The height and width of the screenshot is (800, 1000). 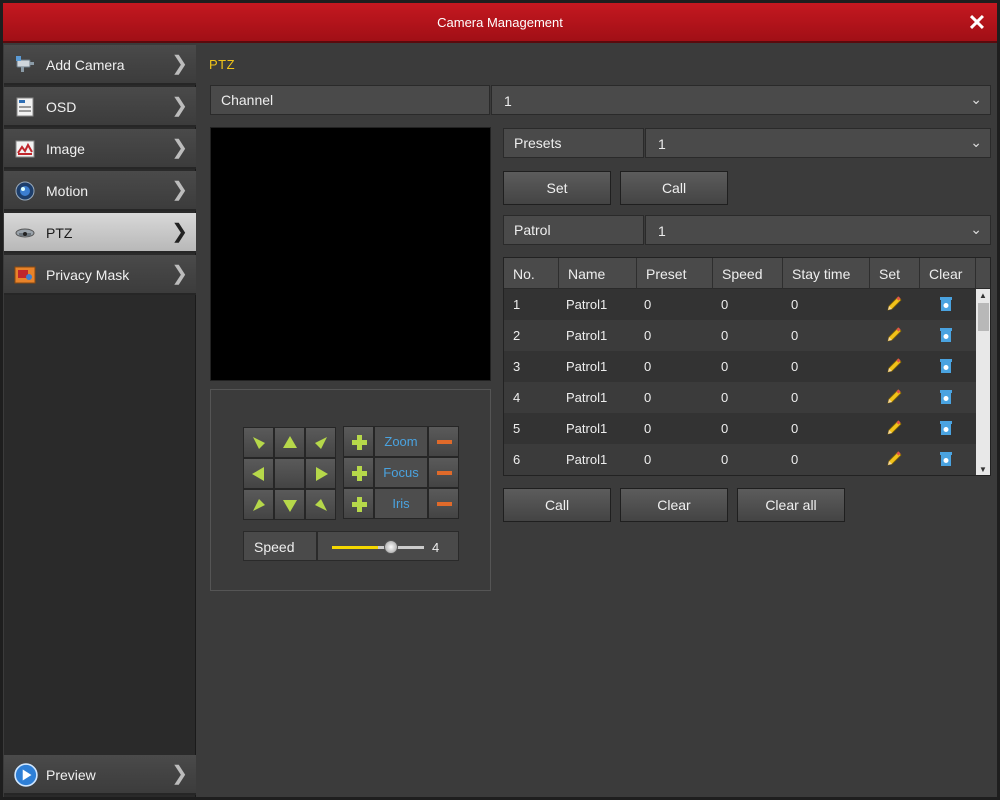 What do you see at coordinates (740, 366) in the screenshot?
I see `table-row: 3 Patrol1 0 0 0` at bounding box center [740, 366].